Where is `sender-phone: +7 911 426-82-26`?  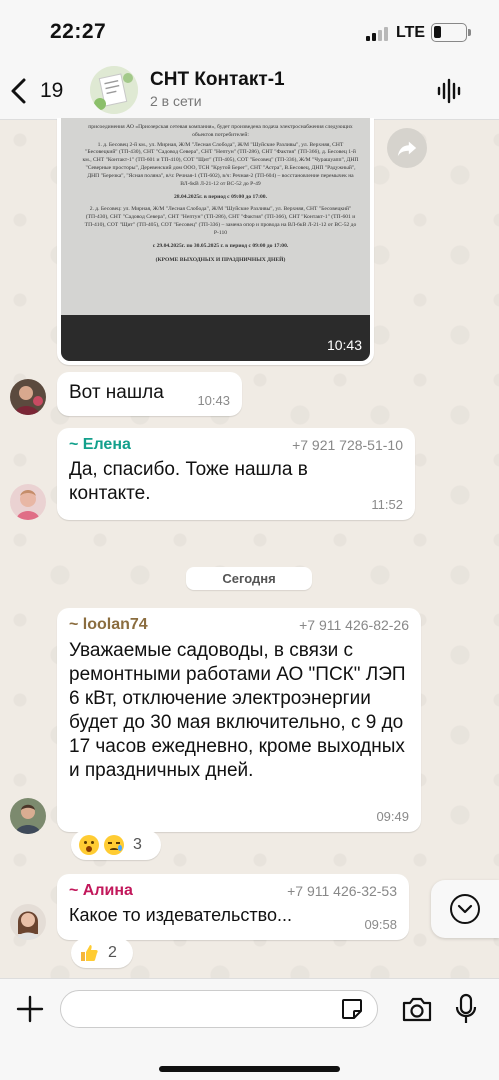 sender-phone: +7 911 426-82-26 is located at coordinates (354, 625).